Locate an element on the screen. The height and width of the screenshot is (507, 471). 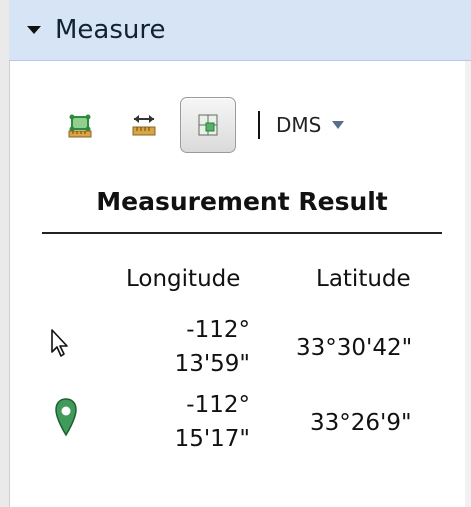
panel-left-edge is located at coordinates (5, 253).